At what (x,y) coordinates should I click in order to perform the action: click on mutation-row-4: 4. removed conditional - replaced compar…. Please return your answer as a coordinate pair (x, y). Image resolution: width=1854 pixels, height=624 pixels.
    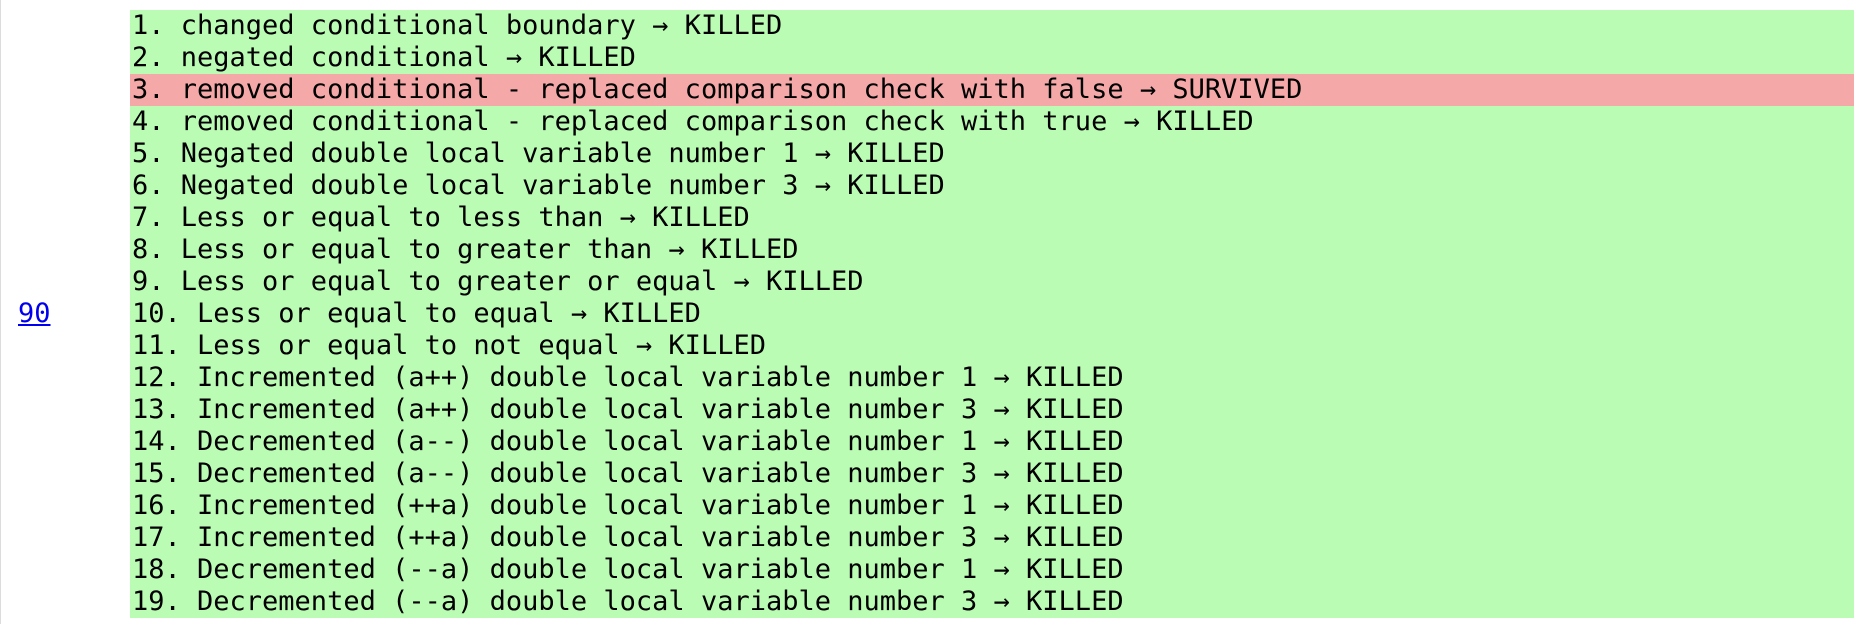
    Looking at the image, I should click on (693, 121).